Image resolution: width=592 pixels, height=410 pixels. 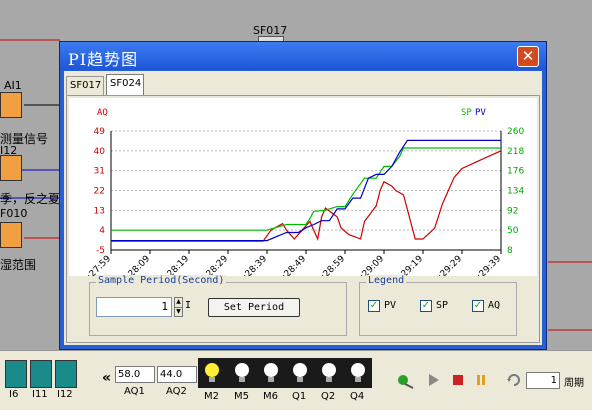 I want to click on output-label-q2: Q2, so click(x=328, y=396).